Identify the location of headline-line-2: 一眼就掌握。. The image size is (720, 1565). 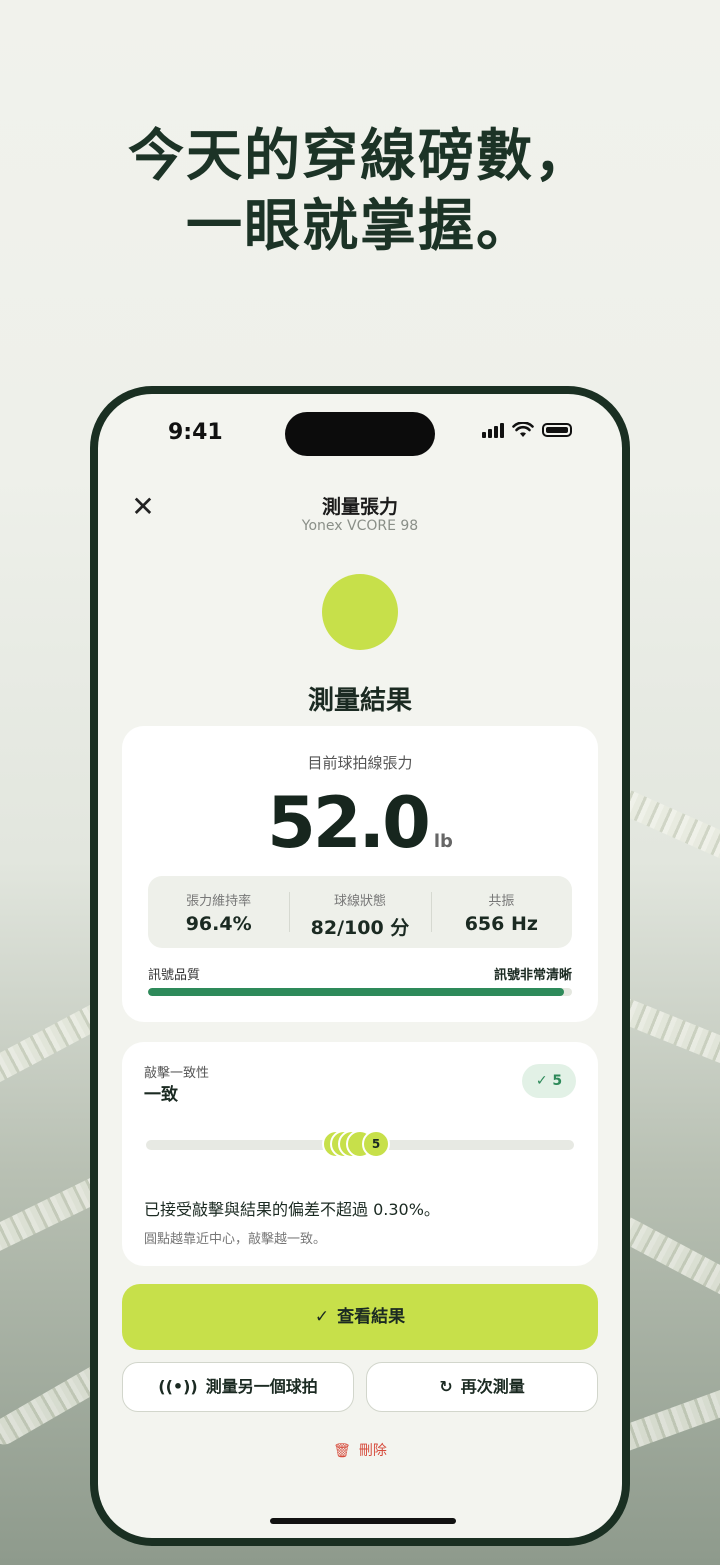
(360, 226).